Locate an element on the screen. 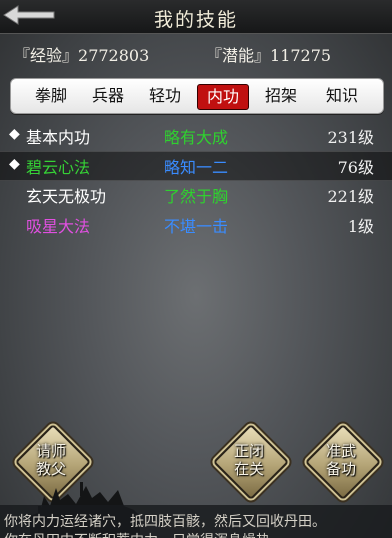  skill-row: 玄天无极功 了然于胸 221级 is located at coordinates (196, 195).